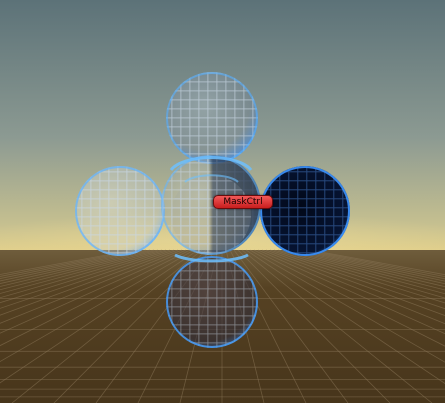  I want to click on mask-ctrl-label: MaskCtrl, so click(243, 202).